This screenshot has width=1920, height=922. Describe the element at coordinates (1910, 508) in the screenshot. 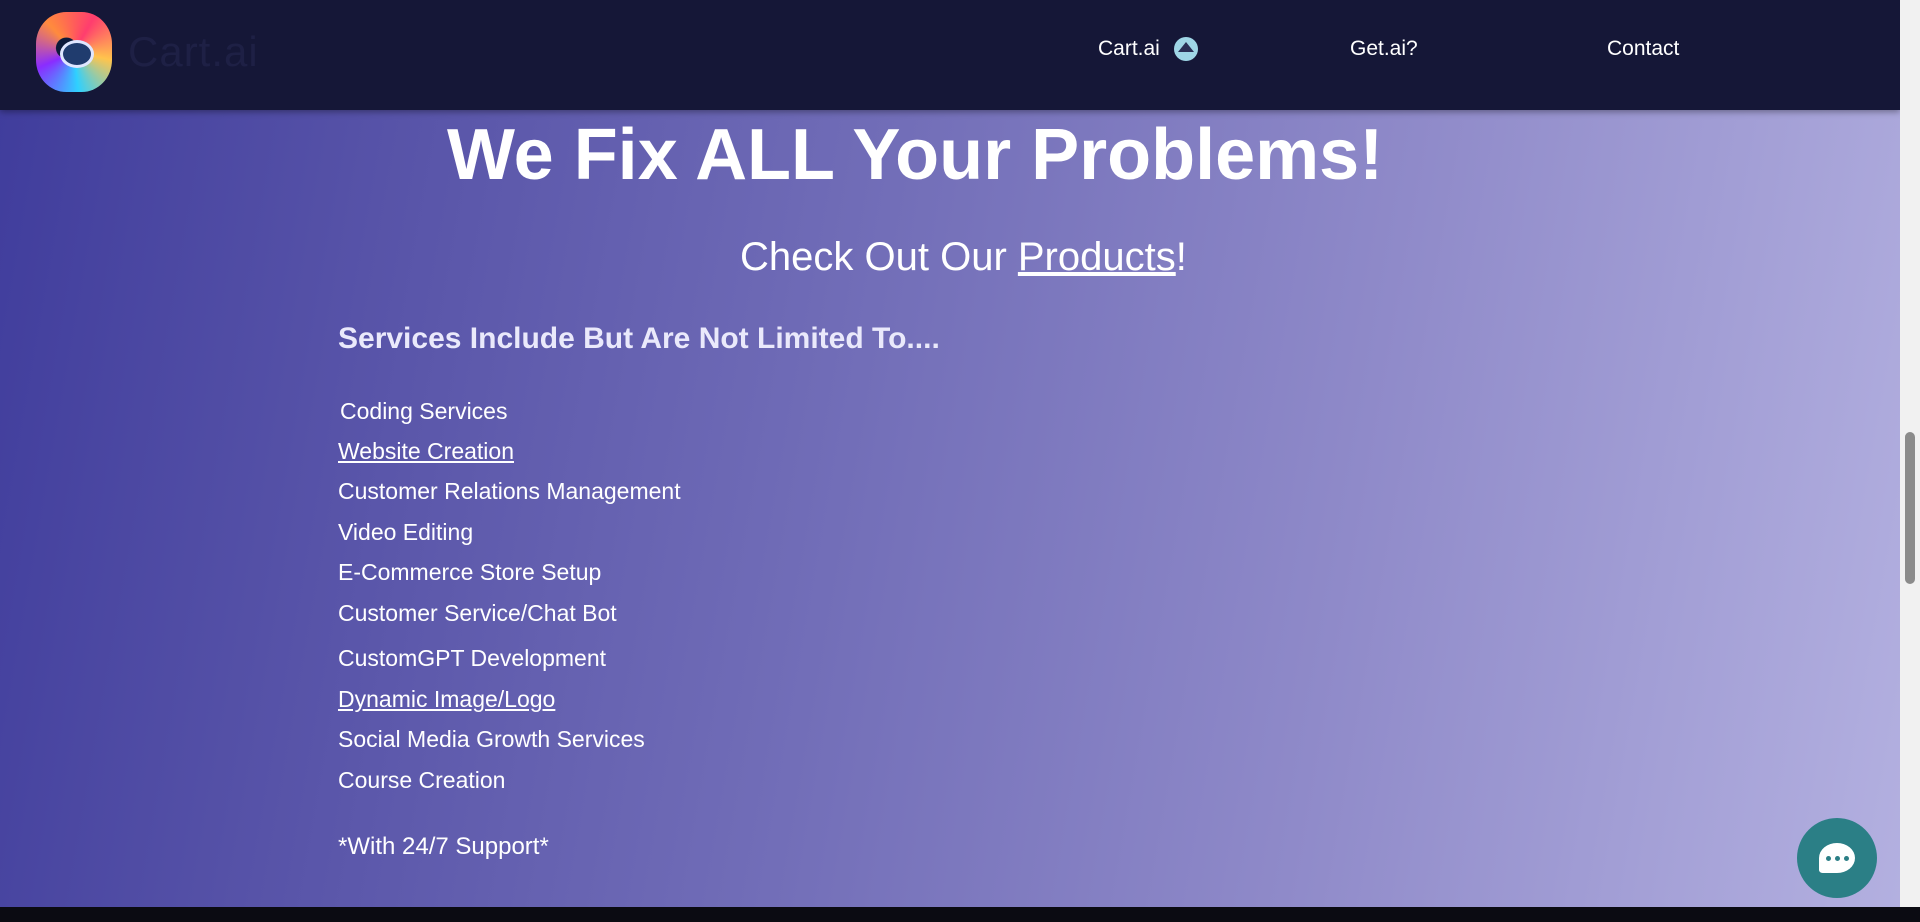

I see `scrollbar-thumb` at that location.